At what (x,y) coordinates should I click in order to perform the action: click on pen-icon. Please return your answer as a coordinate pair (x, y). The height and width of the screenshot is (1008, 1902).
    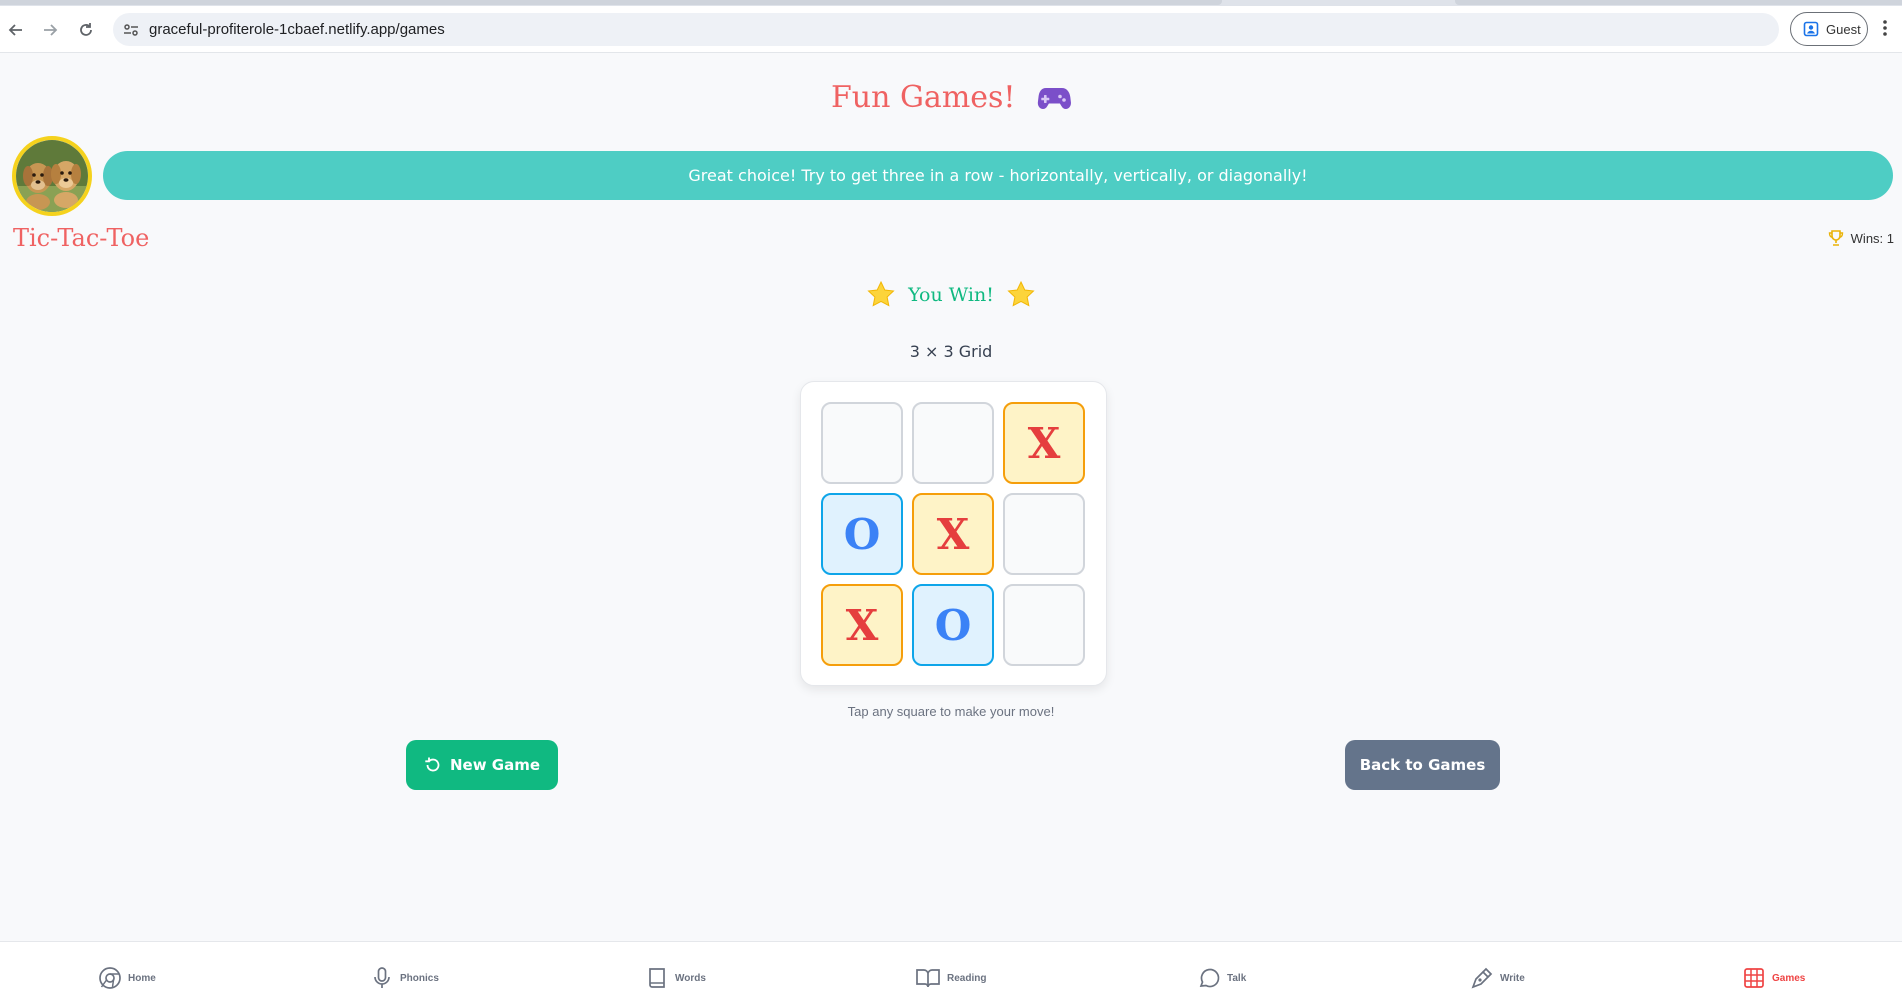
    Looking at the image, I should click on (1482, 978).